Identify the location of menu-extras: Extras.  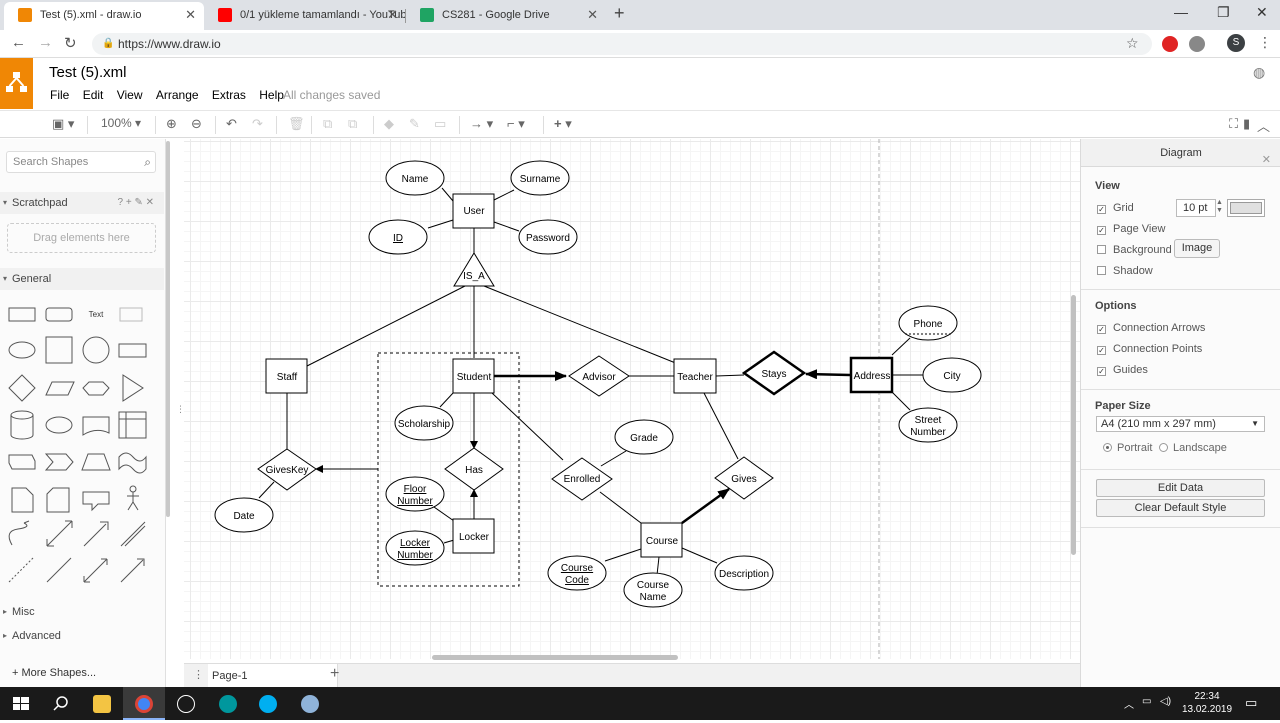
(229, 95).